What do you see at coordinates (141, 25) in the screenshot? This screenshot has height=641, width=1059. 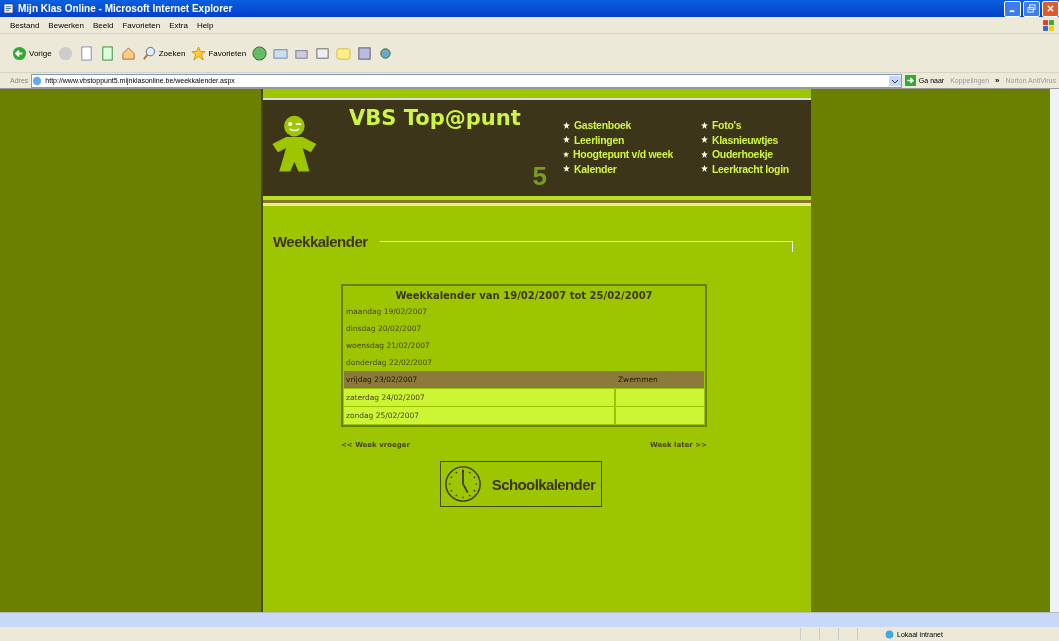 I see `menu-item: Favorieten` at bounding box center [141, 25].